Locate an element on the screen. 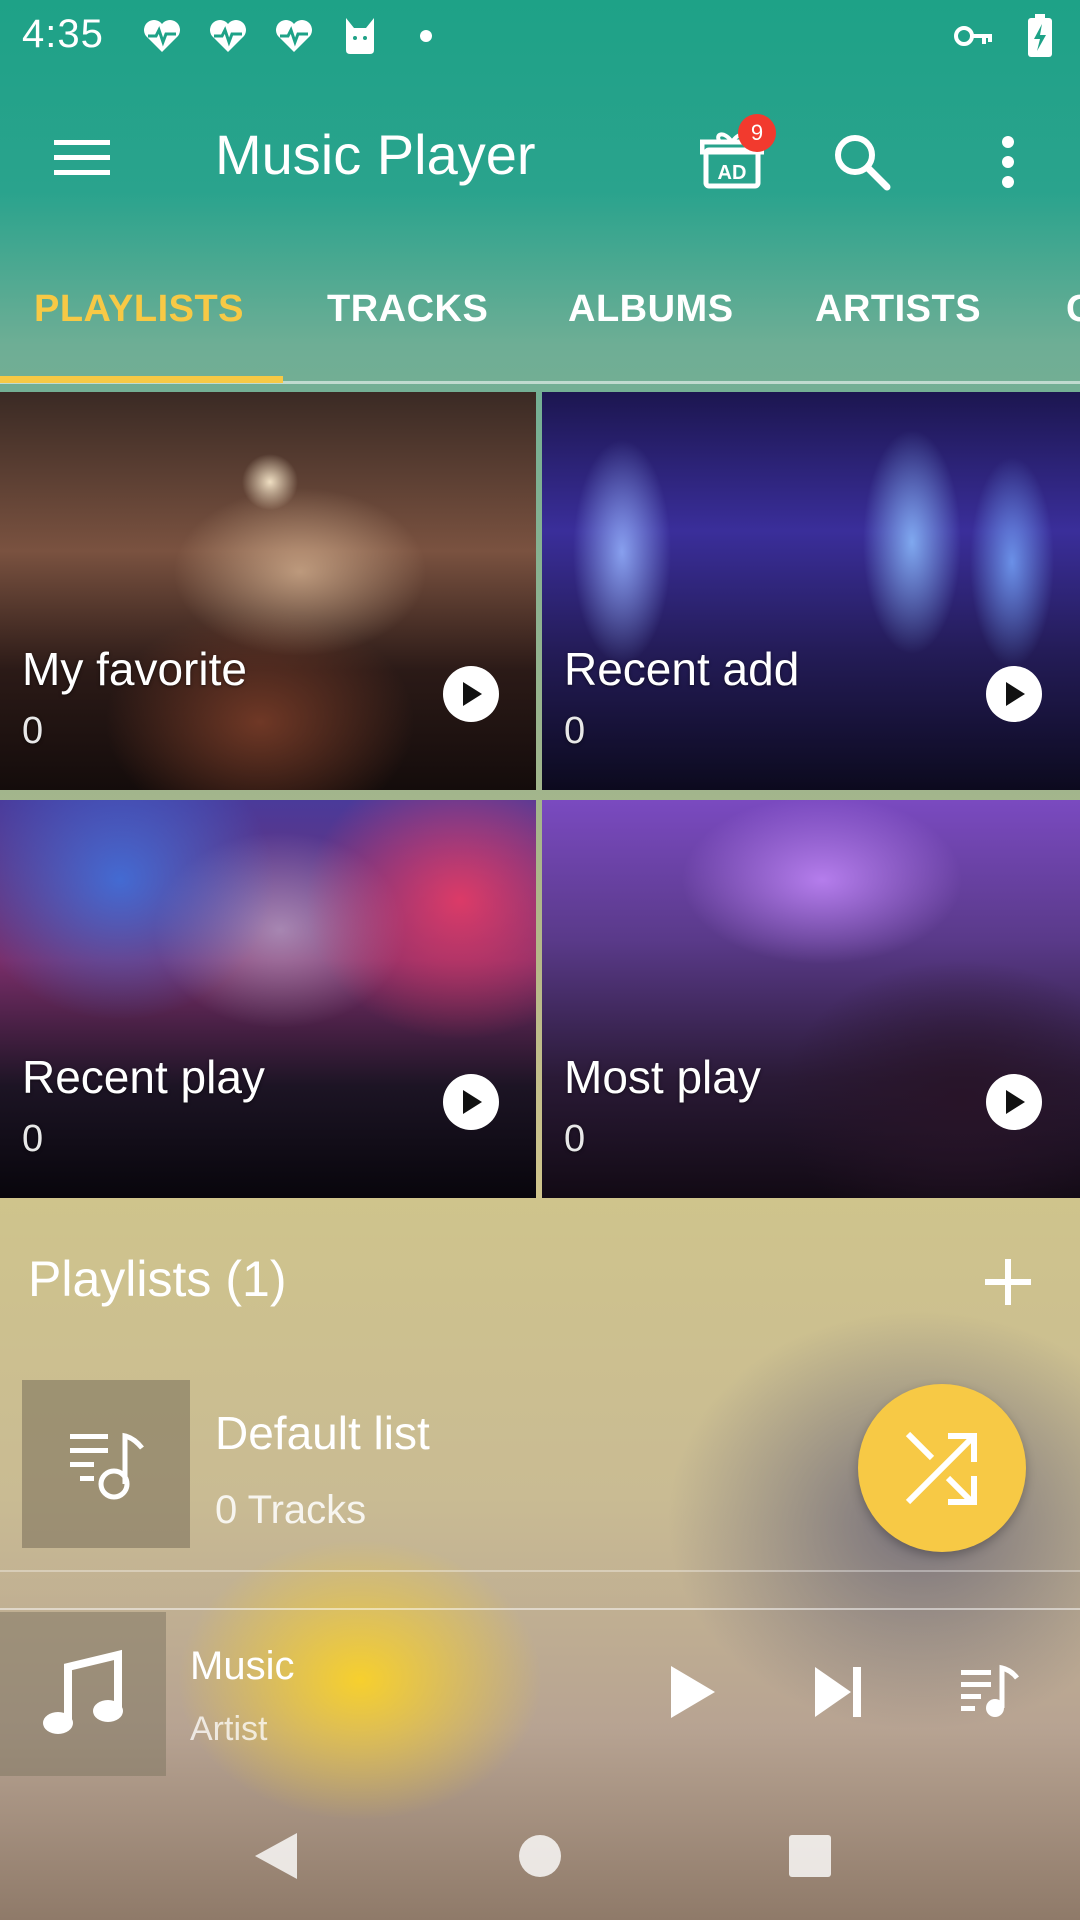 The height and width of the screenshot is (1920, 1080). shuffle-icon is located at coordinates (941, 1468).